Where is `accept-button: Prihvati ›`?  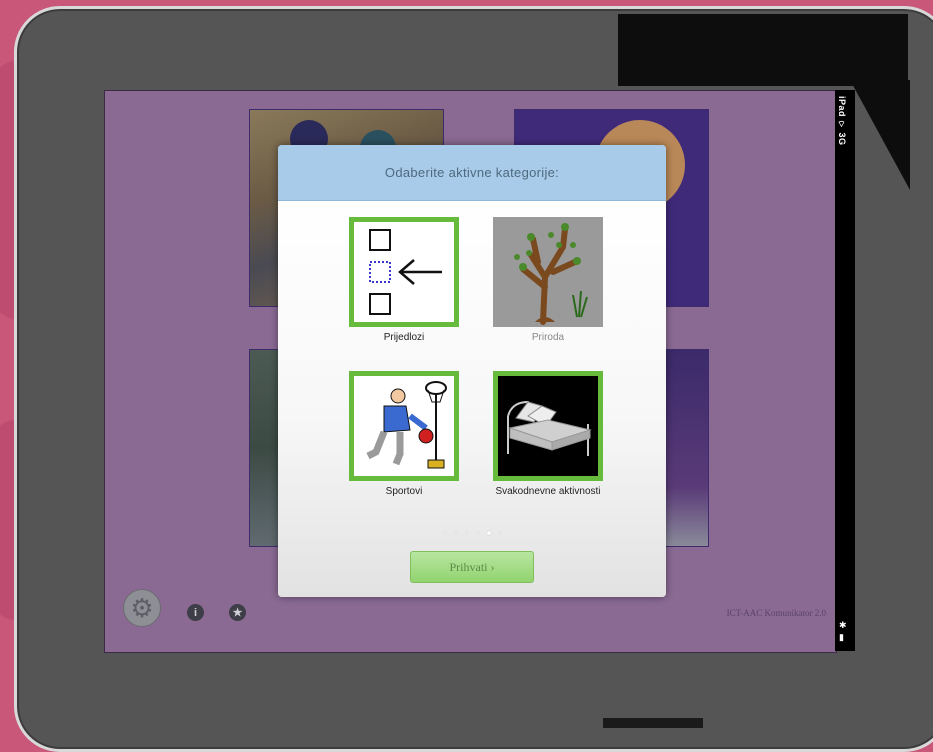 accept-button: Prihvati › is located at coordinates (472, 567).